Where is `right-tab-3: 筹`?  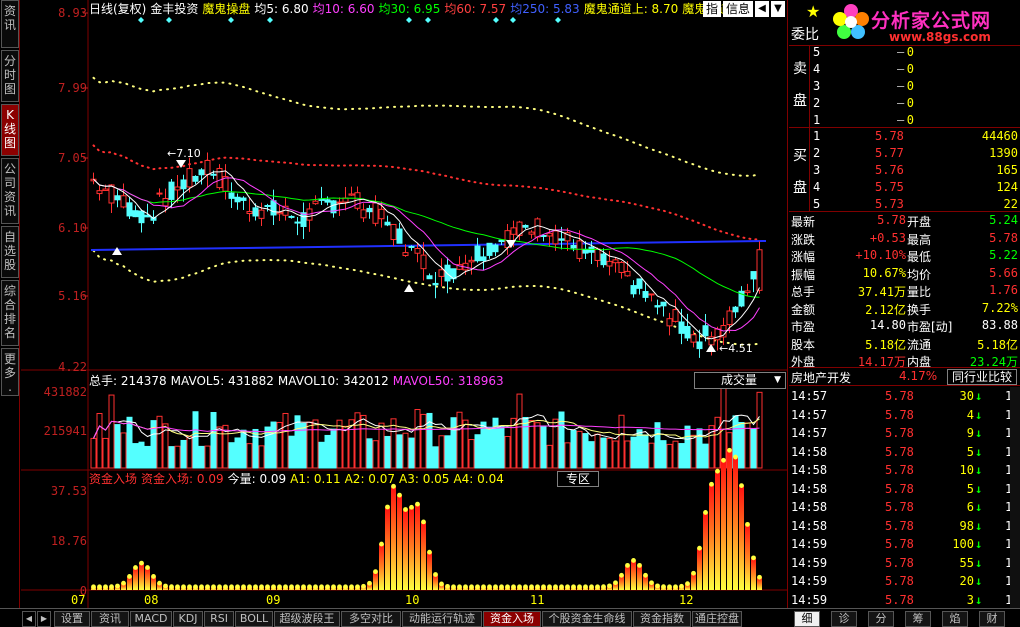
right-tab-3: 筹 is located at coordinates (918, 619).